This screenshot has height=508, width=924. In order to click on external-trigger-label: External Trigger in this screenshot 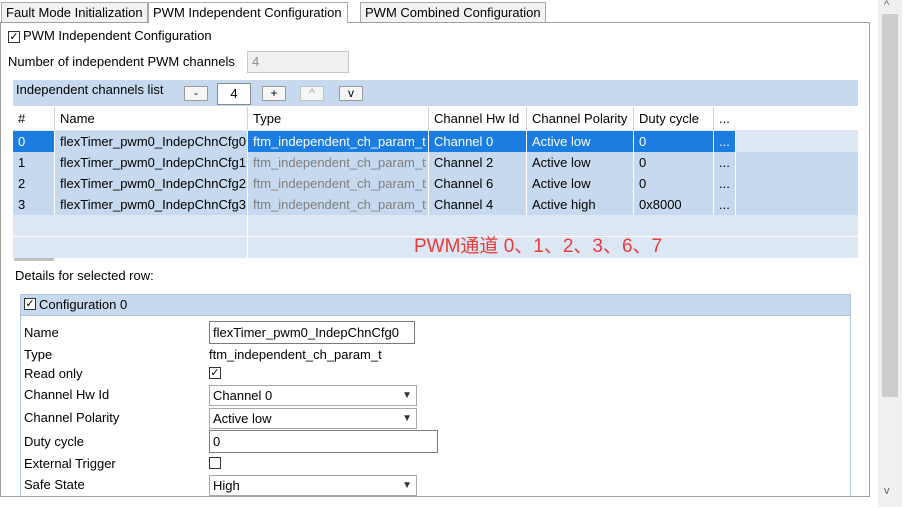, I will do `click(70, 463)`.